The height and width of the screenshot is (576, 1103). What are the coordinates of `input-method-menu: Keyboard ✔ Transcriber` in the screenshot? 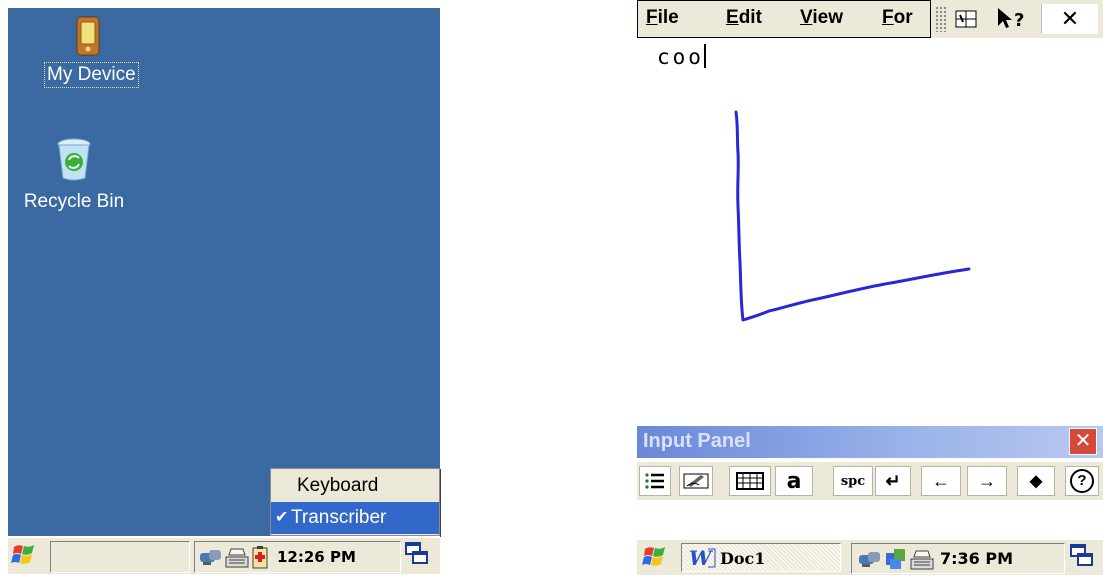 It's located at (355, 502).